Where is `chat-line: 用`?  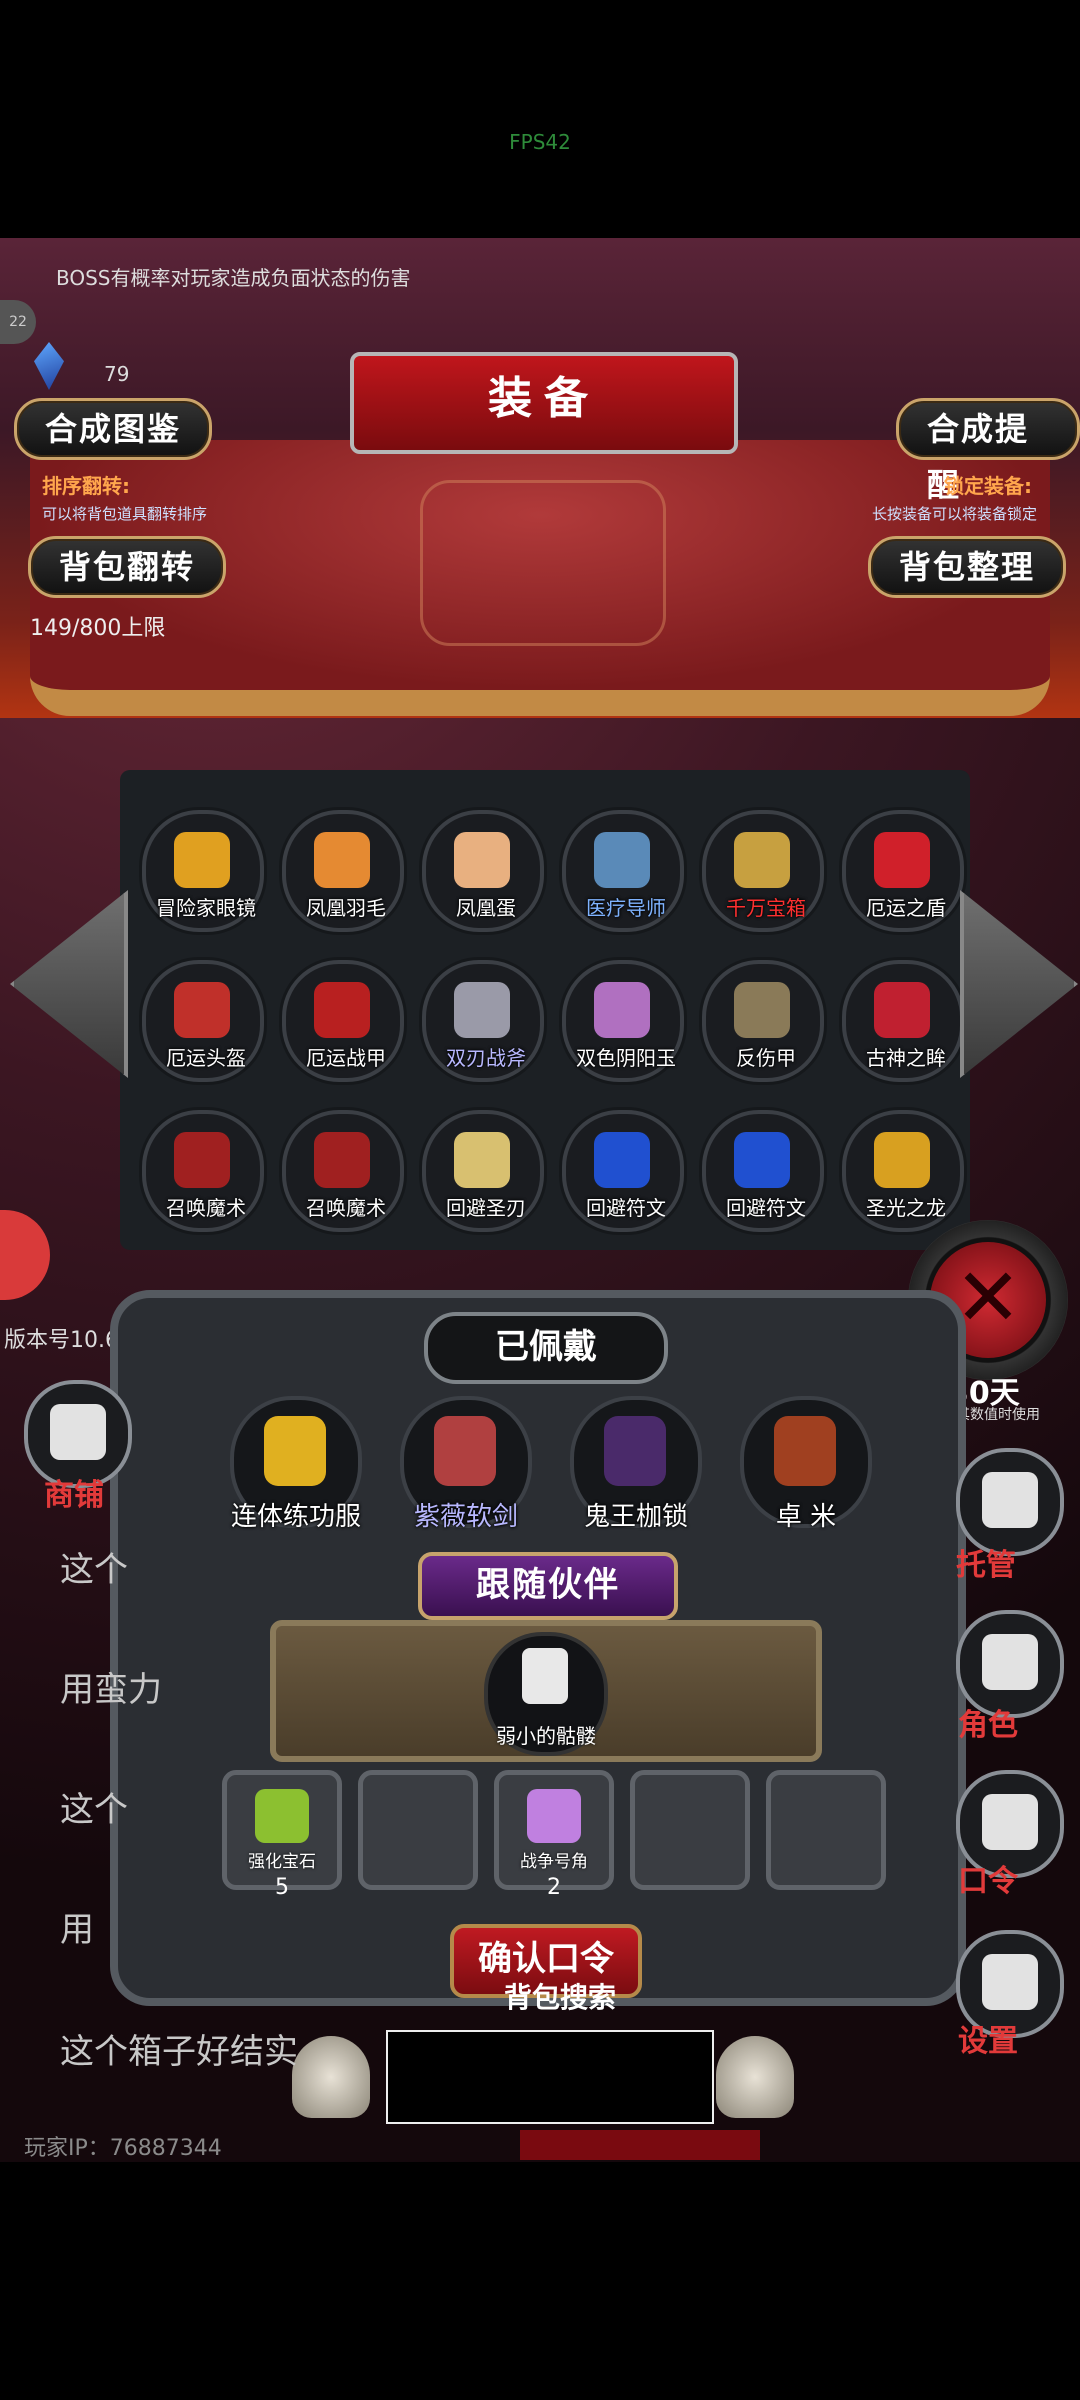
chat-line: 用 is located at coordinates (77, 1930).